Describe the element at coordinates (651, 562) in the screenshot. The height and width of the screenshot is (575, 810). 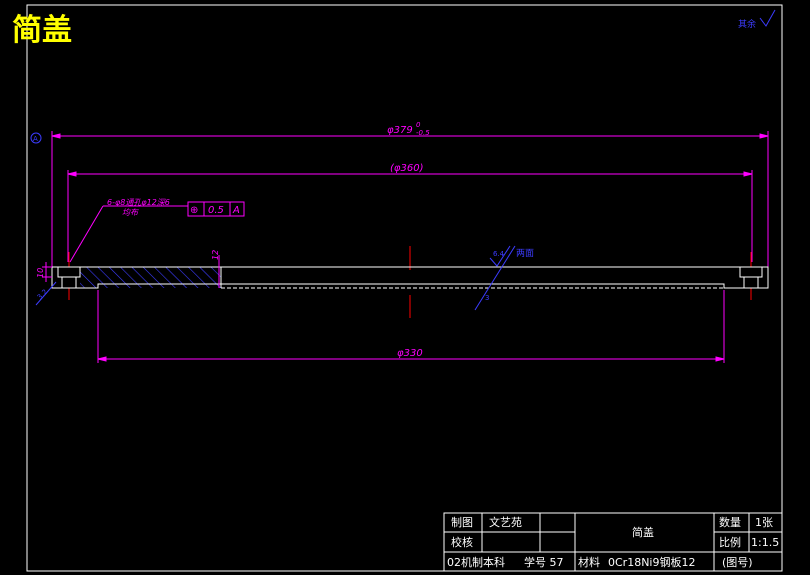
I see `material-value: 0Cr18Ni9钢板12` at that location.